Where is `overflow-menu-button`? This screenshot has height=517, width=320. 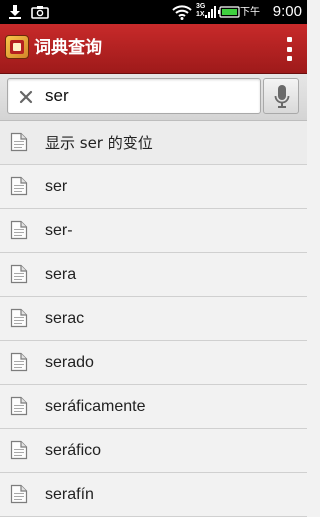
overflow-menu-button is located at coordinates (289, 49).